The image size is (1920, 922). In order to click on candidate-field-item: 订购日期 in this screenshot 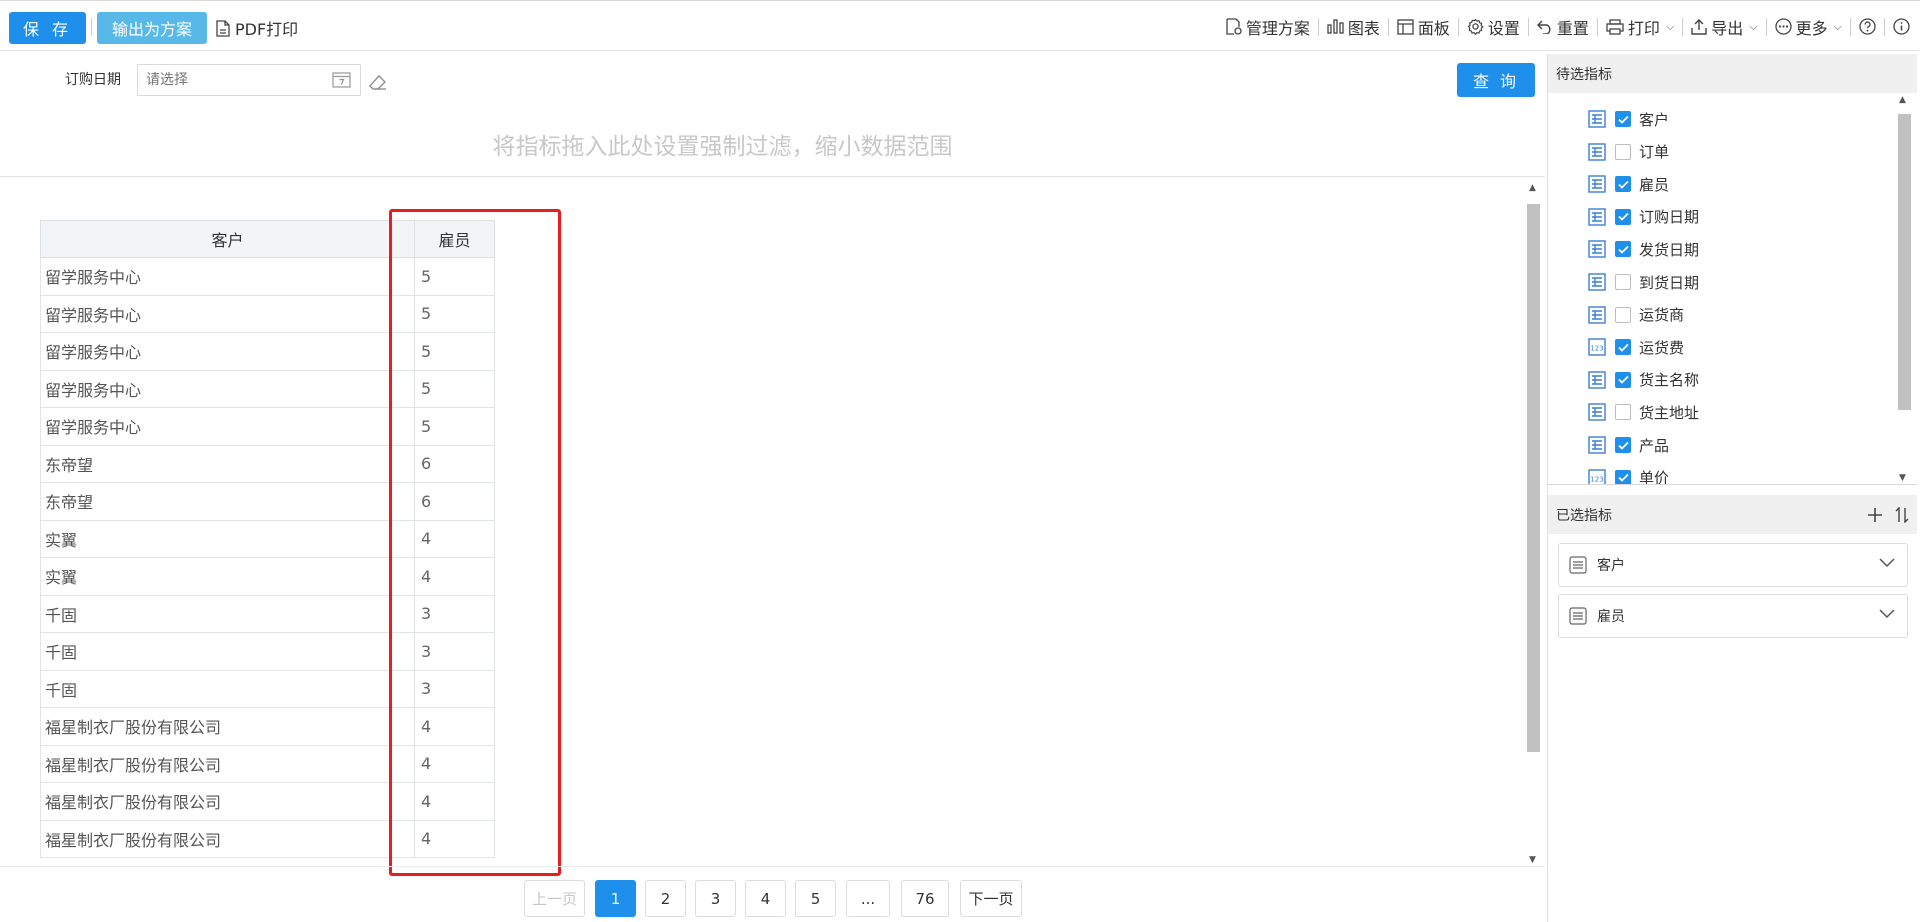, I will do `click(1718, 217)`.